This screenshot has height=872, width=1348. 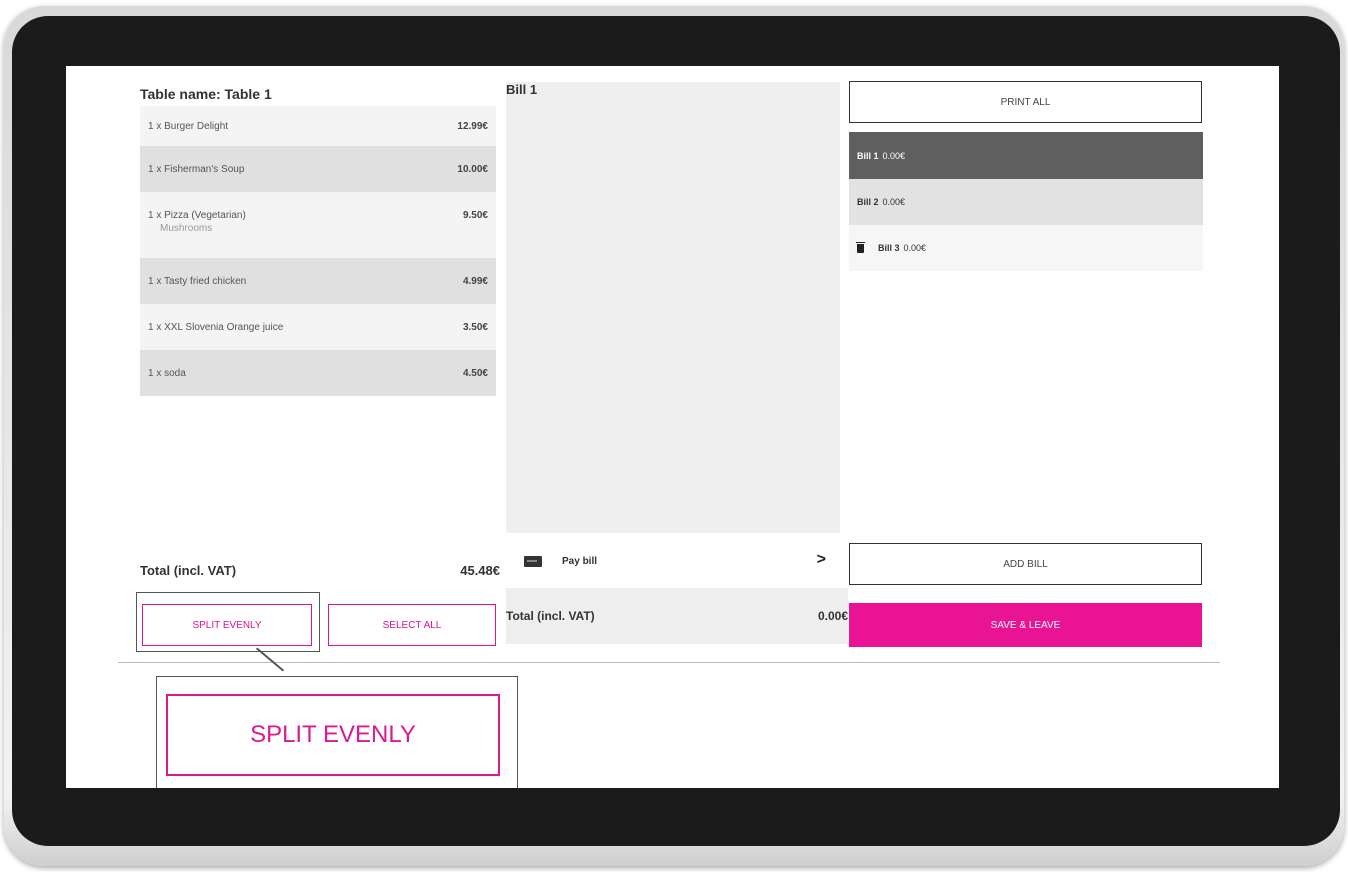 What do you see at coordinates (889, 248) in the screenshot?
I see `bill-name: Bill 3` at bounding box center [889, 248].